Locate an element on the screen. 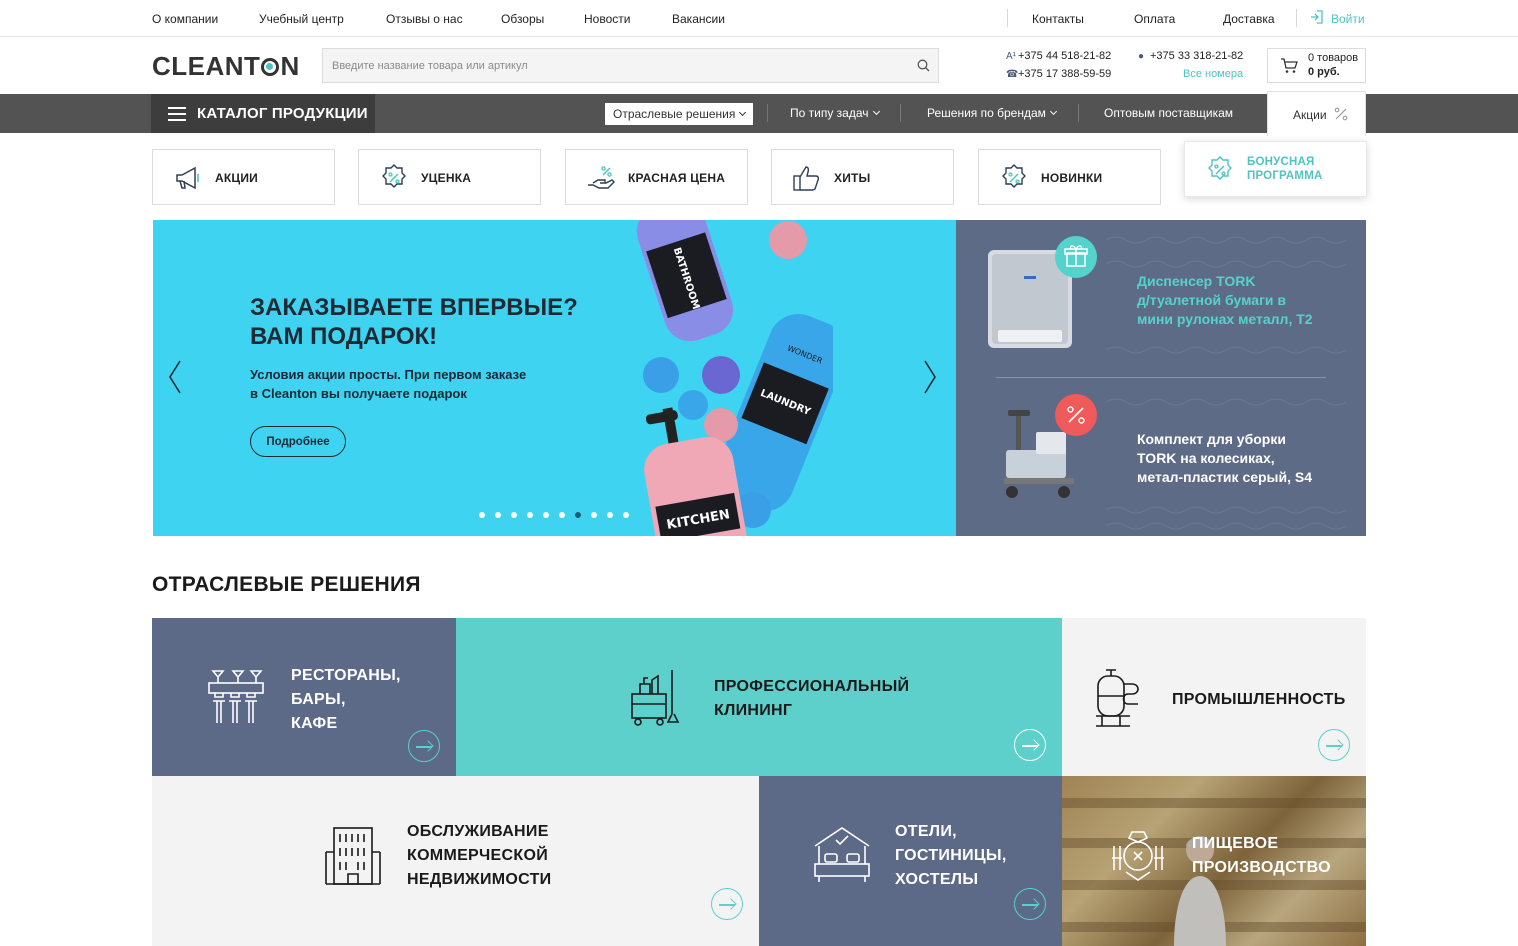 The height and width of the screenshot is (946, 1518). nav-link-about: О компании is located at coordinates (185, 19).